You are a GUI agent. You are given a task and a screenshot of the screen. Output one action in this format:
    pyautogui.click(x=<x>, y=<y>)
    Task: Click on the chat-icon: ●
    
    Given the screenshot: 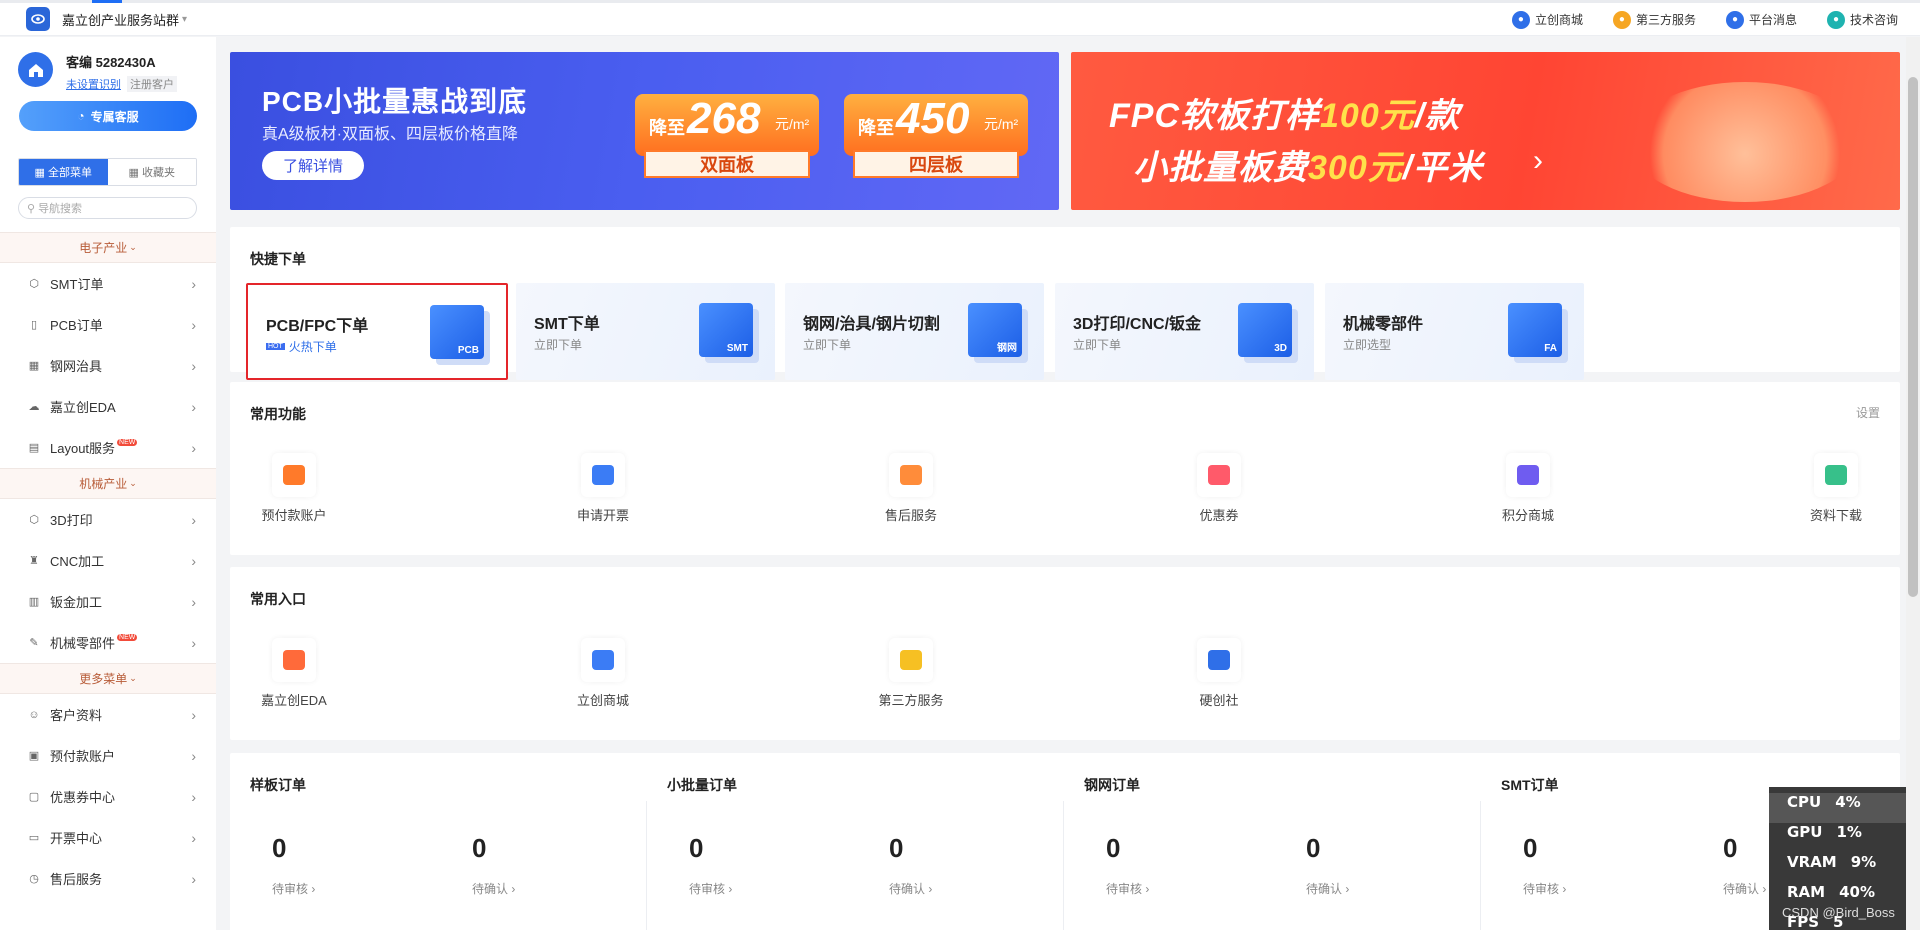 What is the action you would take?
    pyautogui.click(x=1835, y=19)
    